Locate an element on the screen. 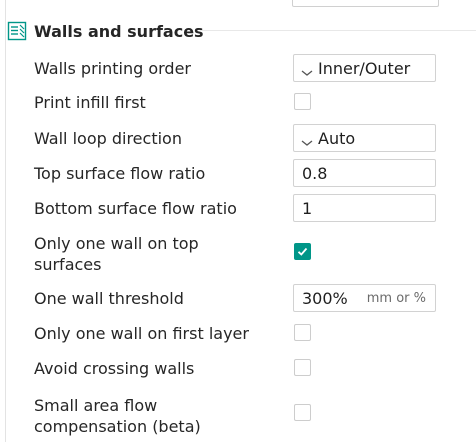 The width and height of the screenshot is (476, 442). input-value: 300% is located at coordinates (325, 298).